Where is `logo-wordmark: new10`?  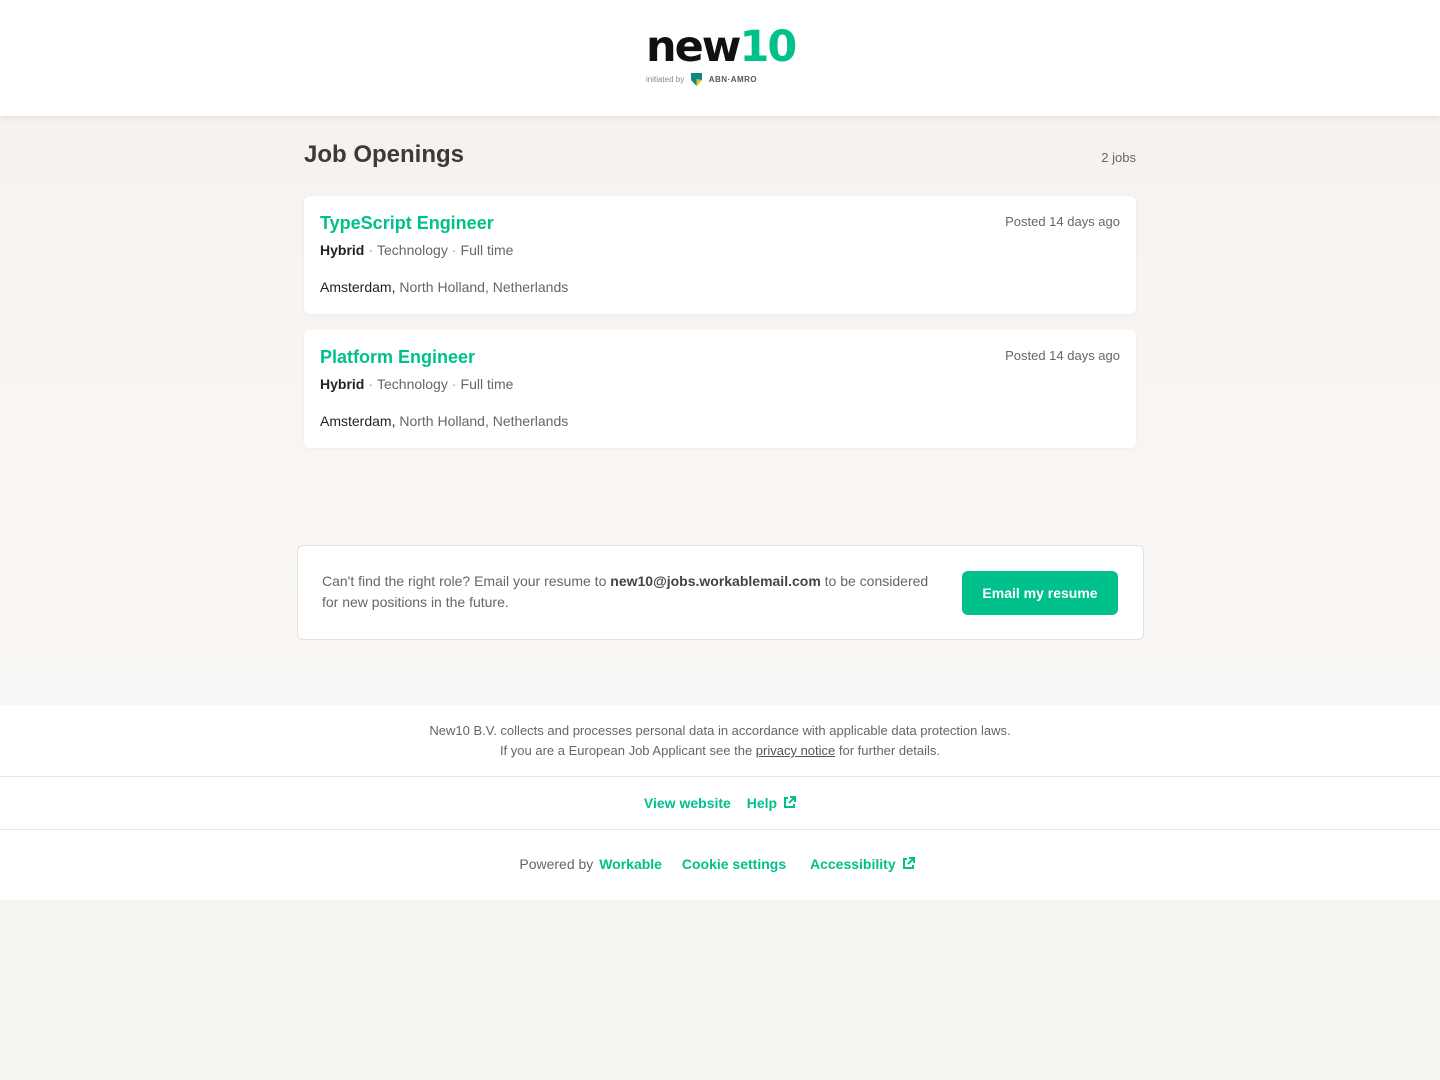 logo-wordmark: new10 is located at coordinates (722, 47).